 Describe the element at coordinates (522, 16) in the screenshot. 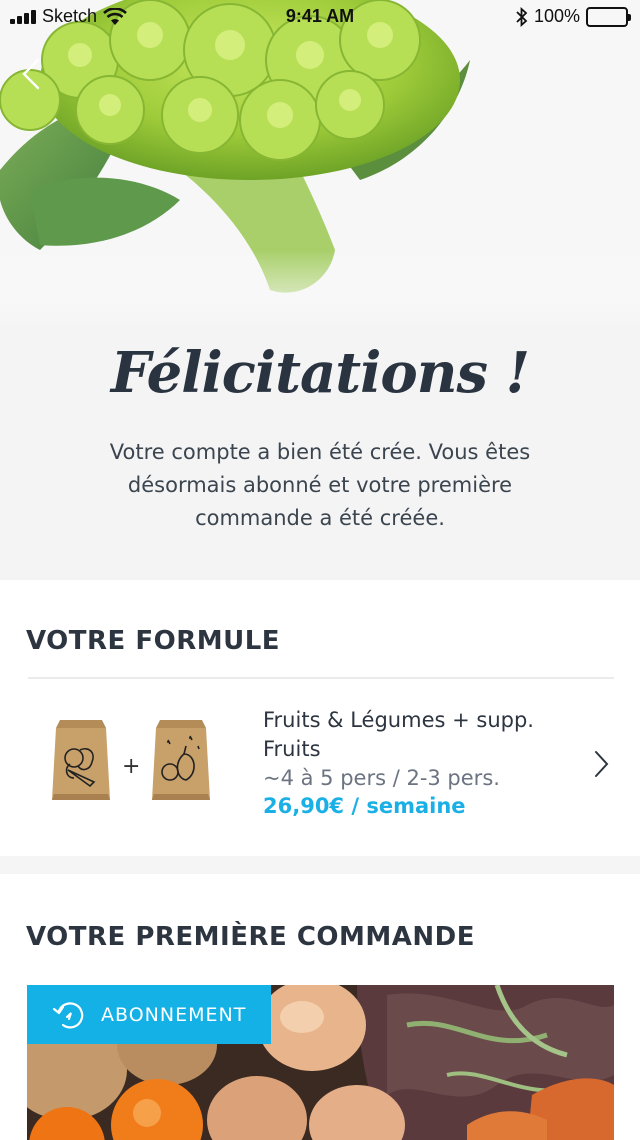

I see `bluetooth-icon` at that location.